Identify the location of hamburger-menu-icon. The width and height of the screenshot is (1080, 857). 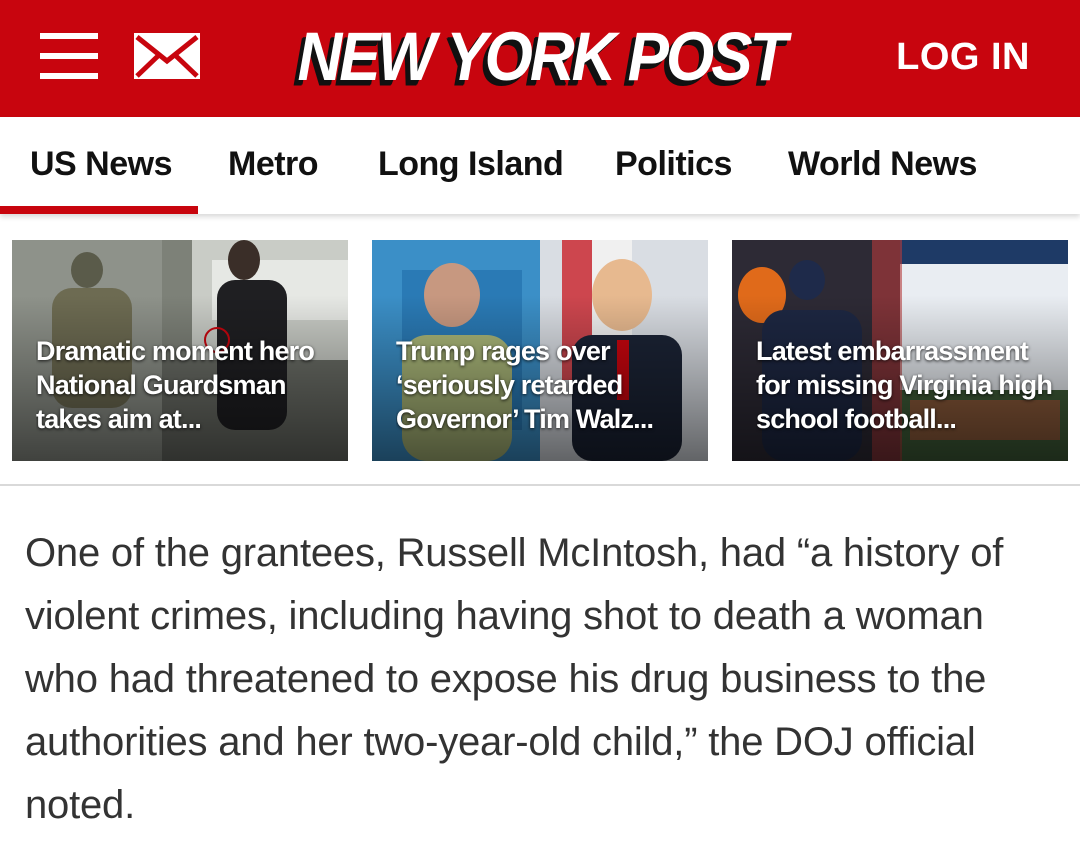
(69, 56).